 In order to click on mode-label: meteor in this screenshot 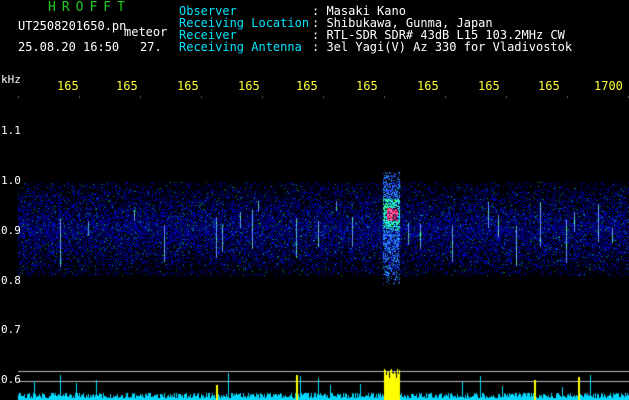, I will do `click(146, 32)`.